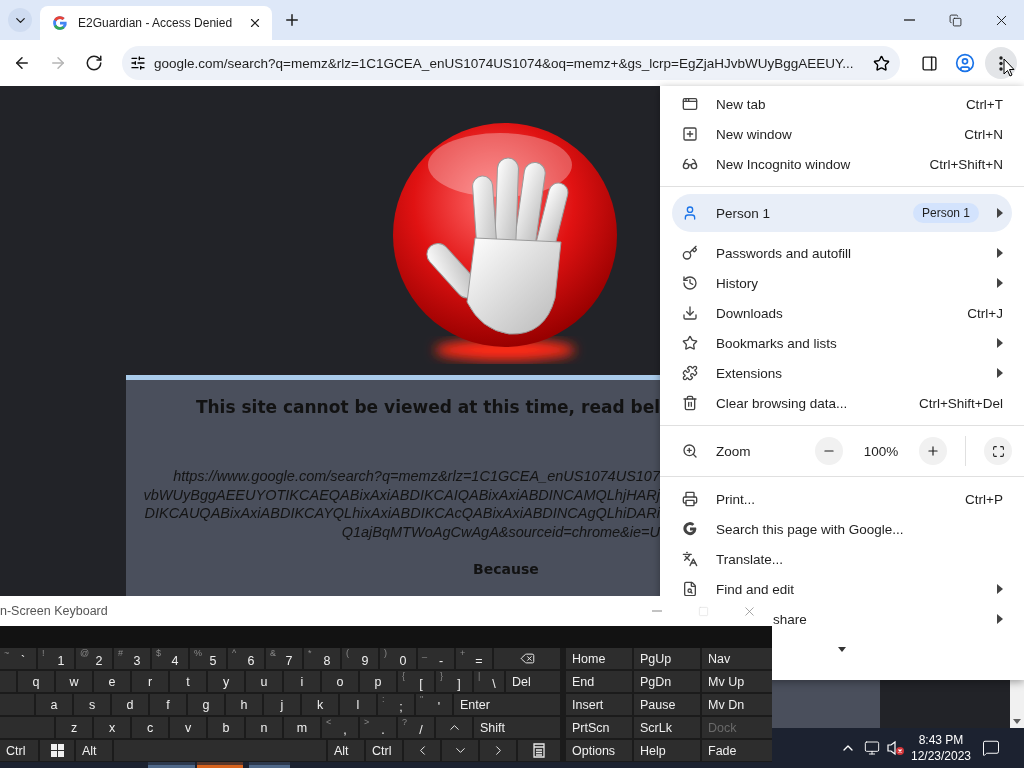 Image resolution: width=1024 pixels, height=768 pixels. What do you see at coordinates (737, 750) in the screenshot?
I see `keyboard-key: Fade` at bounding box center [737, 750].